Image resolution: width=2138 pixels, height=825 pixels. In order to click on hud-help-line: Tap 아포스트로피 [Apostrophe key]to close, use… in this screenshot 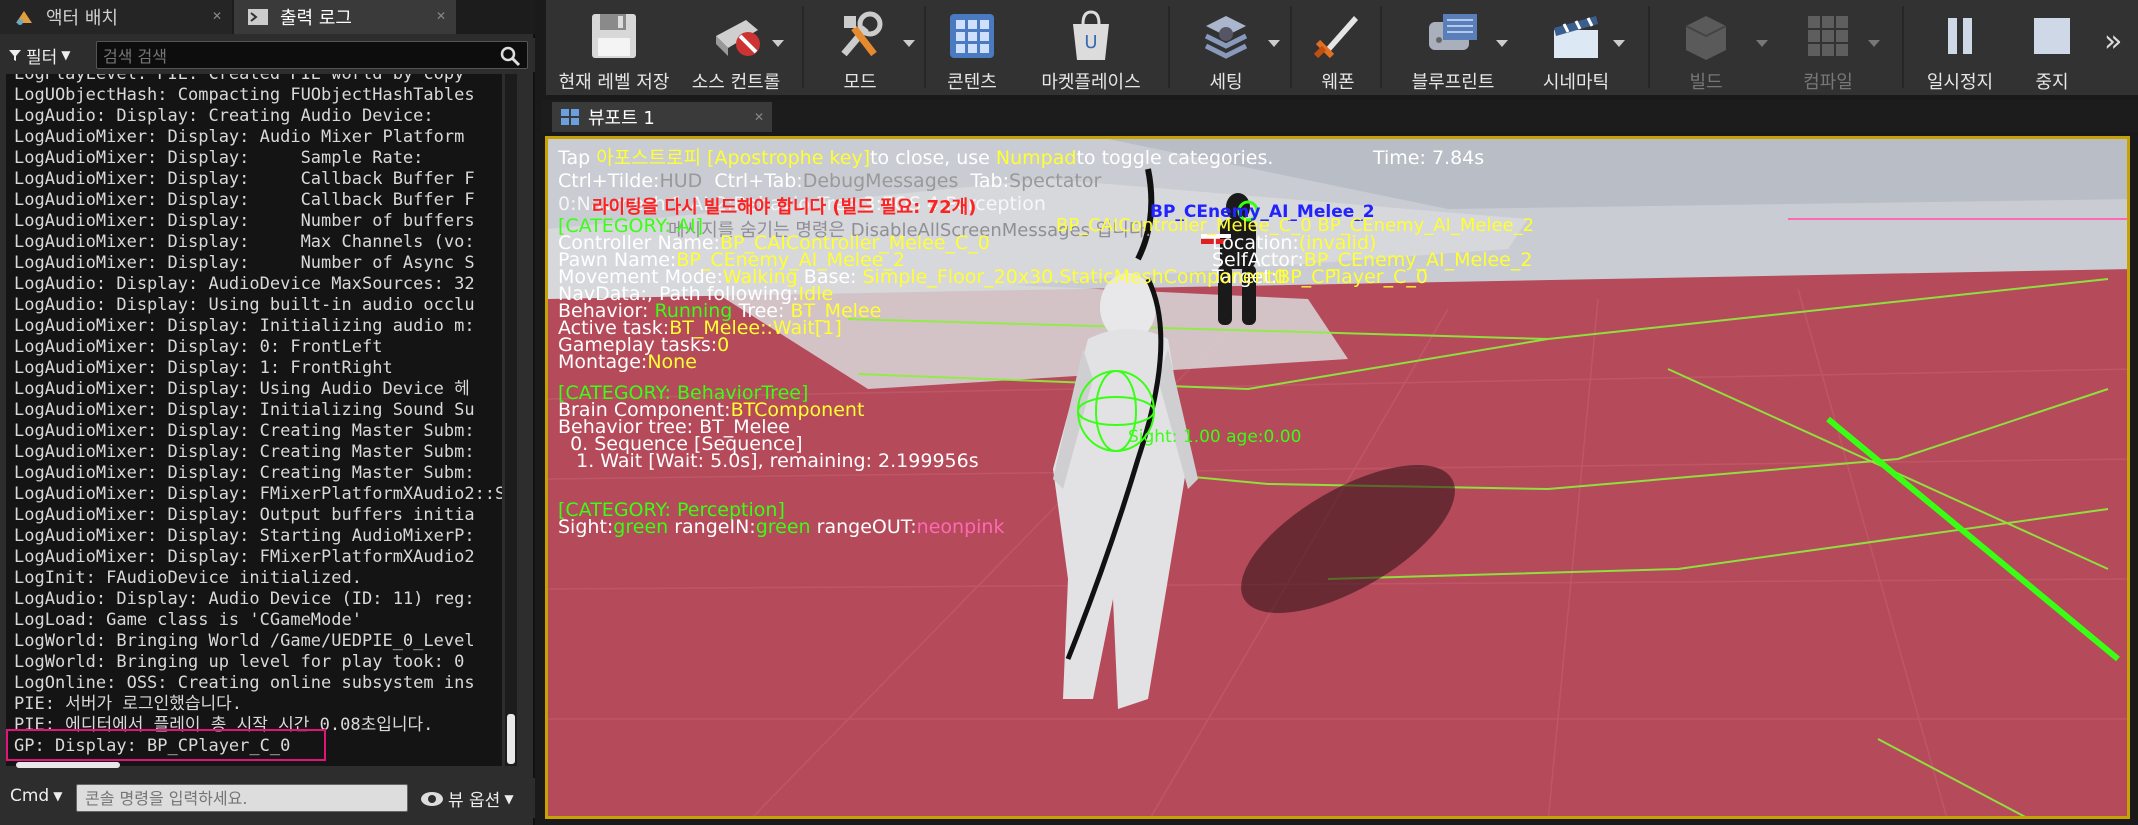, I will do `click(915, 158)`.